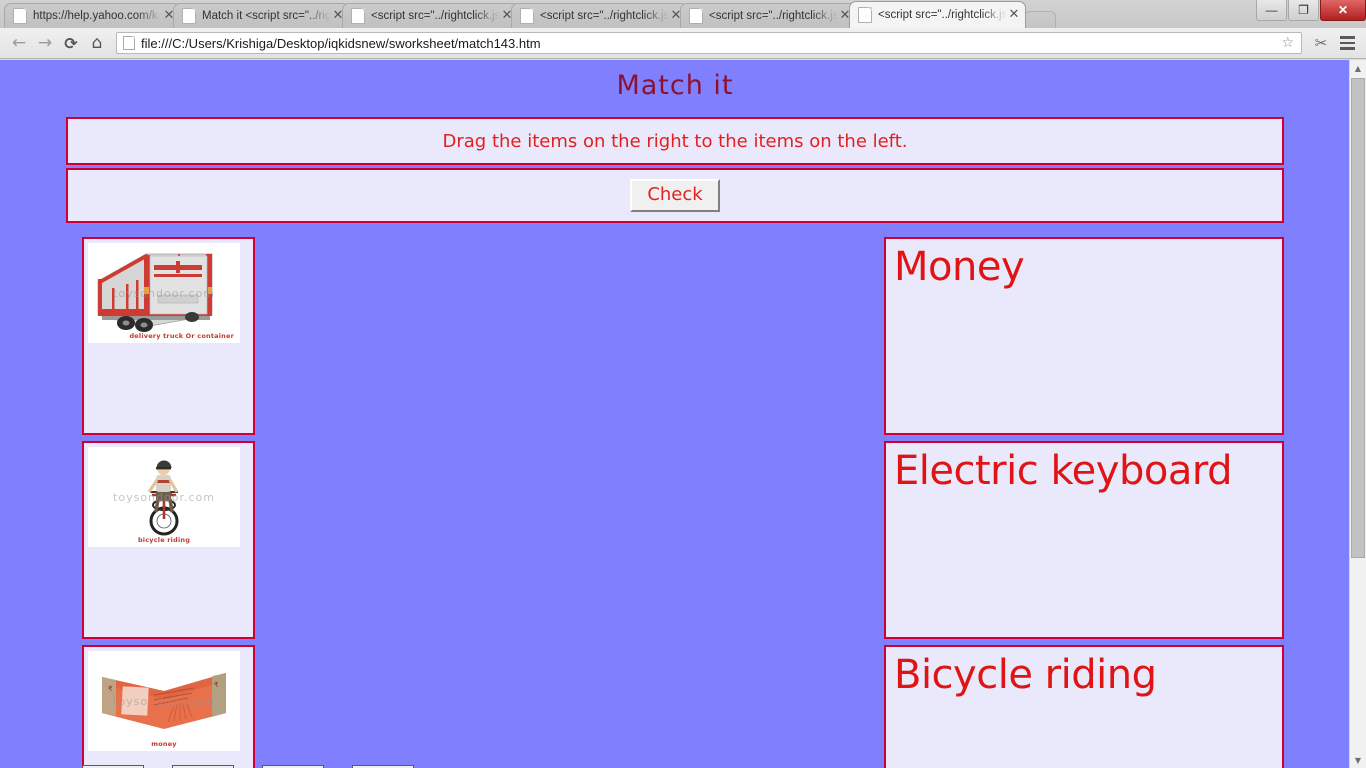 This screenshot has height=768, width=1366. I want to click on delivery-truck-illustration, so click(164, 293).